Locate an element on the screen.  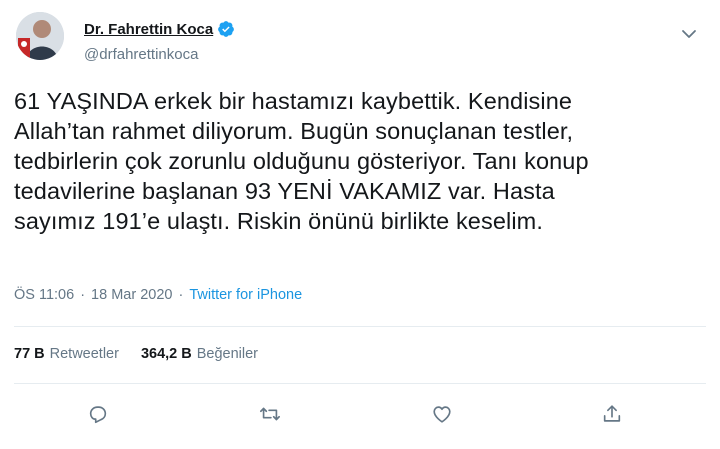
retweets-count: 77 B is located at coordinates (29, 354).